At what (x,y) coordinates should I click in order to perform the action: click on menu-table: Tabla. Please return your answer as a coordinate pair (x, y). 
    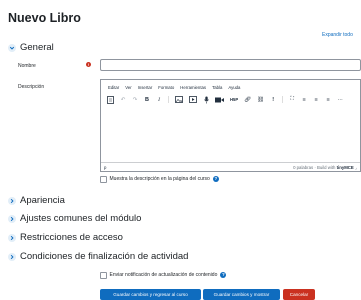
    Looking at the image, I should click on (217, 87).